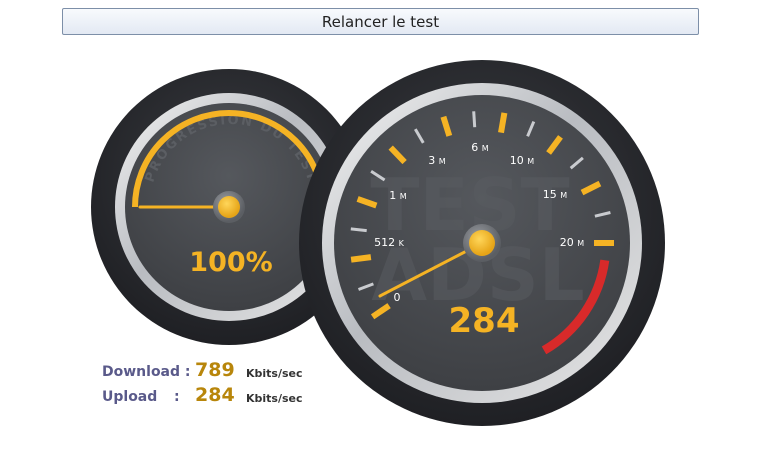 This screenshot has height=473, width=769. What do you see at coordinates (229, 207) in the screenshot?
I see `progress-needle-hub` at bounding box center [229, 207].